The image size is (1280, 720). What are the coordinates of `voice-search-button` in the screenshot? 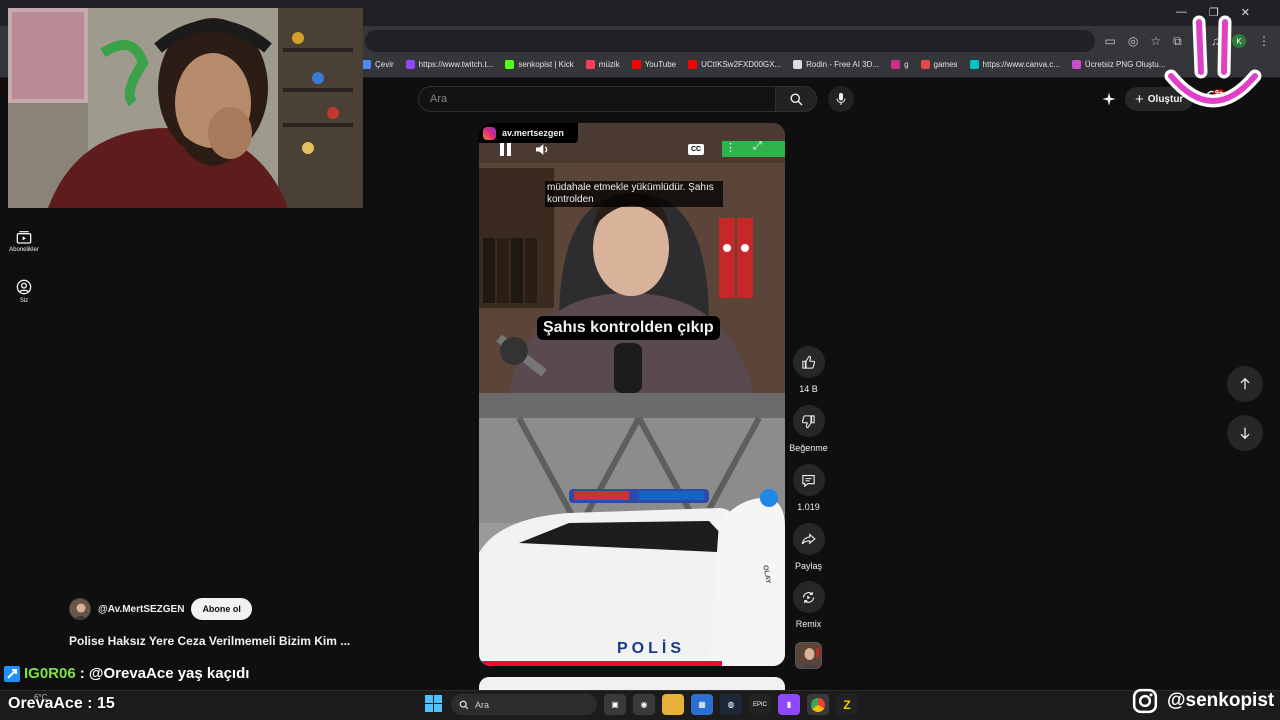 It's located at (841, 99).